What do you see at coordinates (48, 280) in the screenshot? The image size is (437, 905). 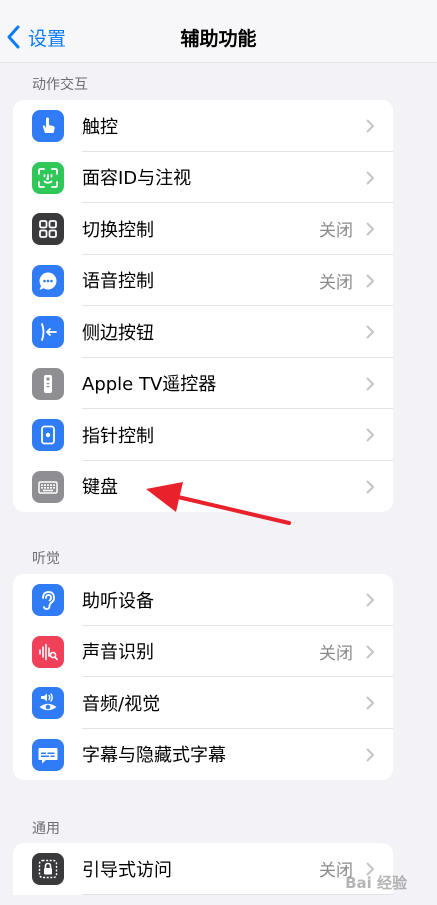 I see `voice-control-icon` at bounding box center [48, 280].